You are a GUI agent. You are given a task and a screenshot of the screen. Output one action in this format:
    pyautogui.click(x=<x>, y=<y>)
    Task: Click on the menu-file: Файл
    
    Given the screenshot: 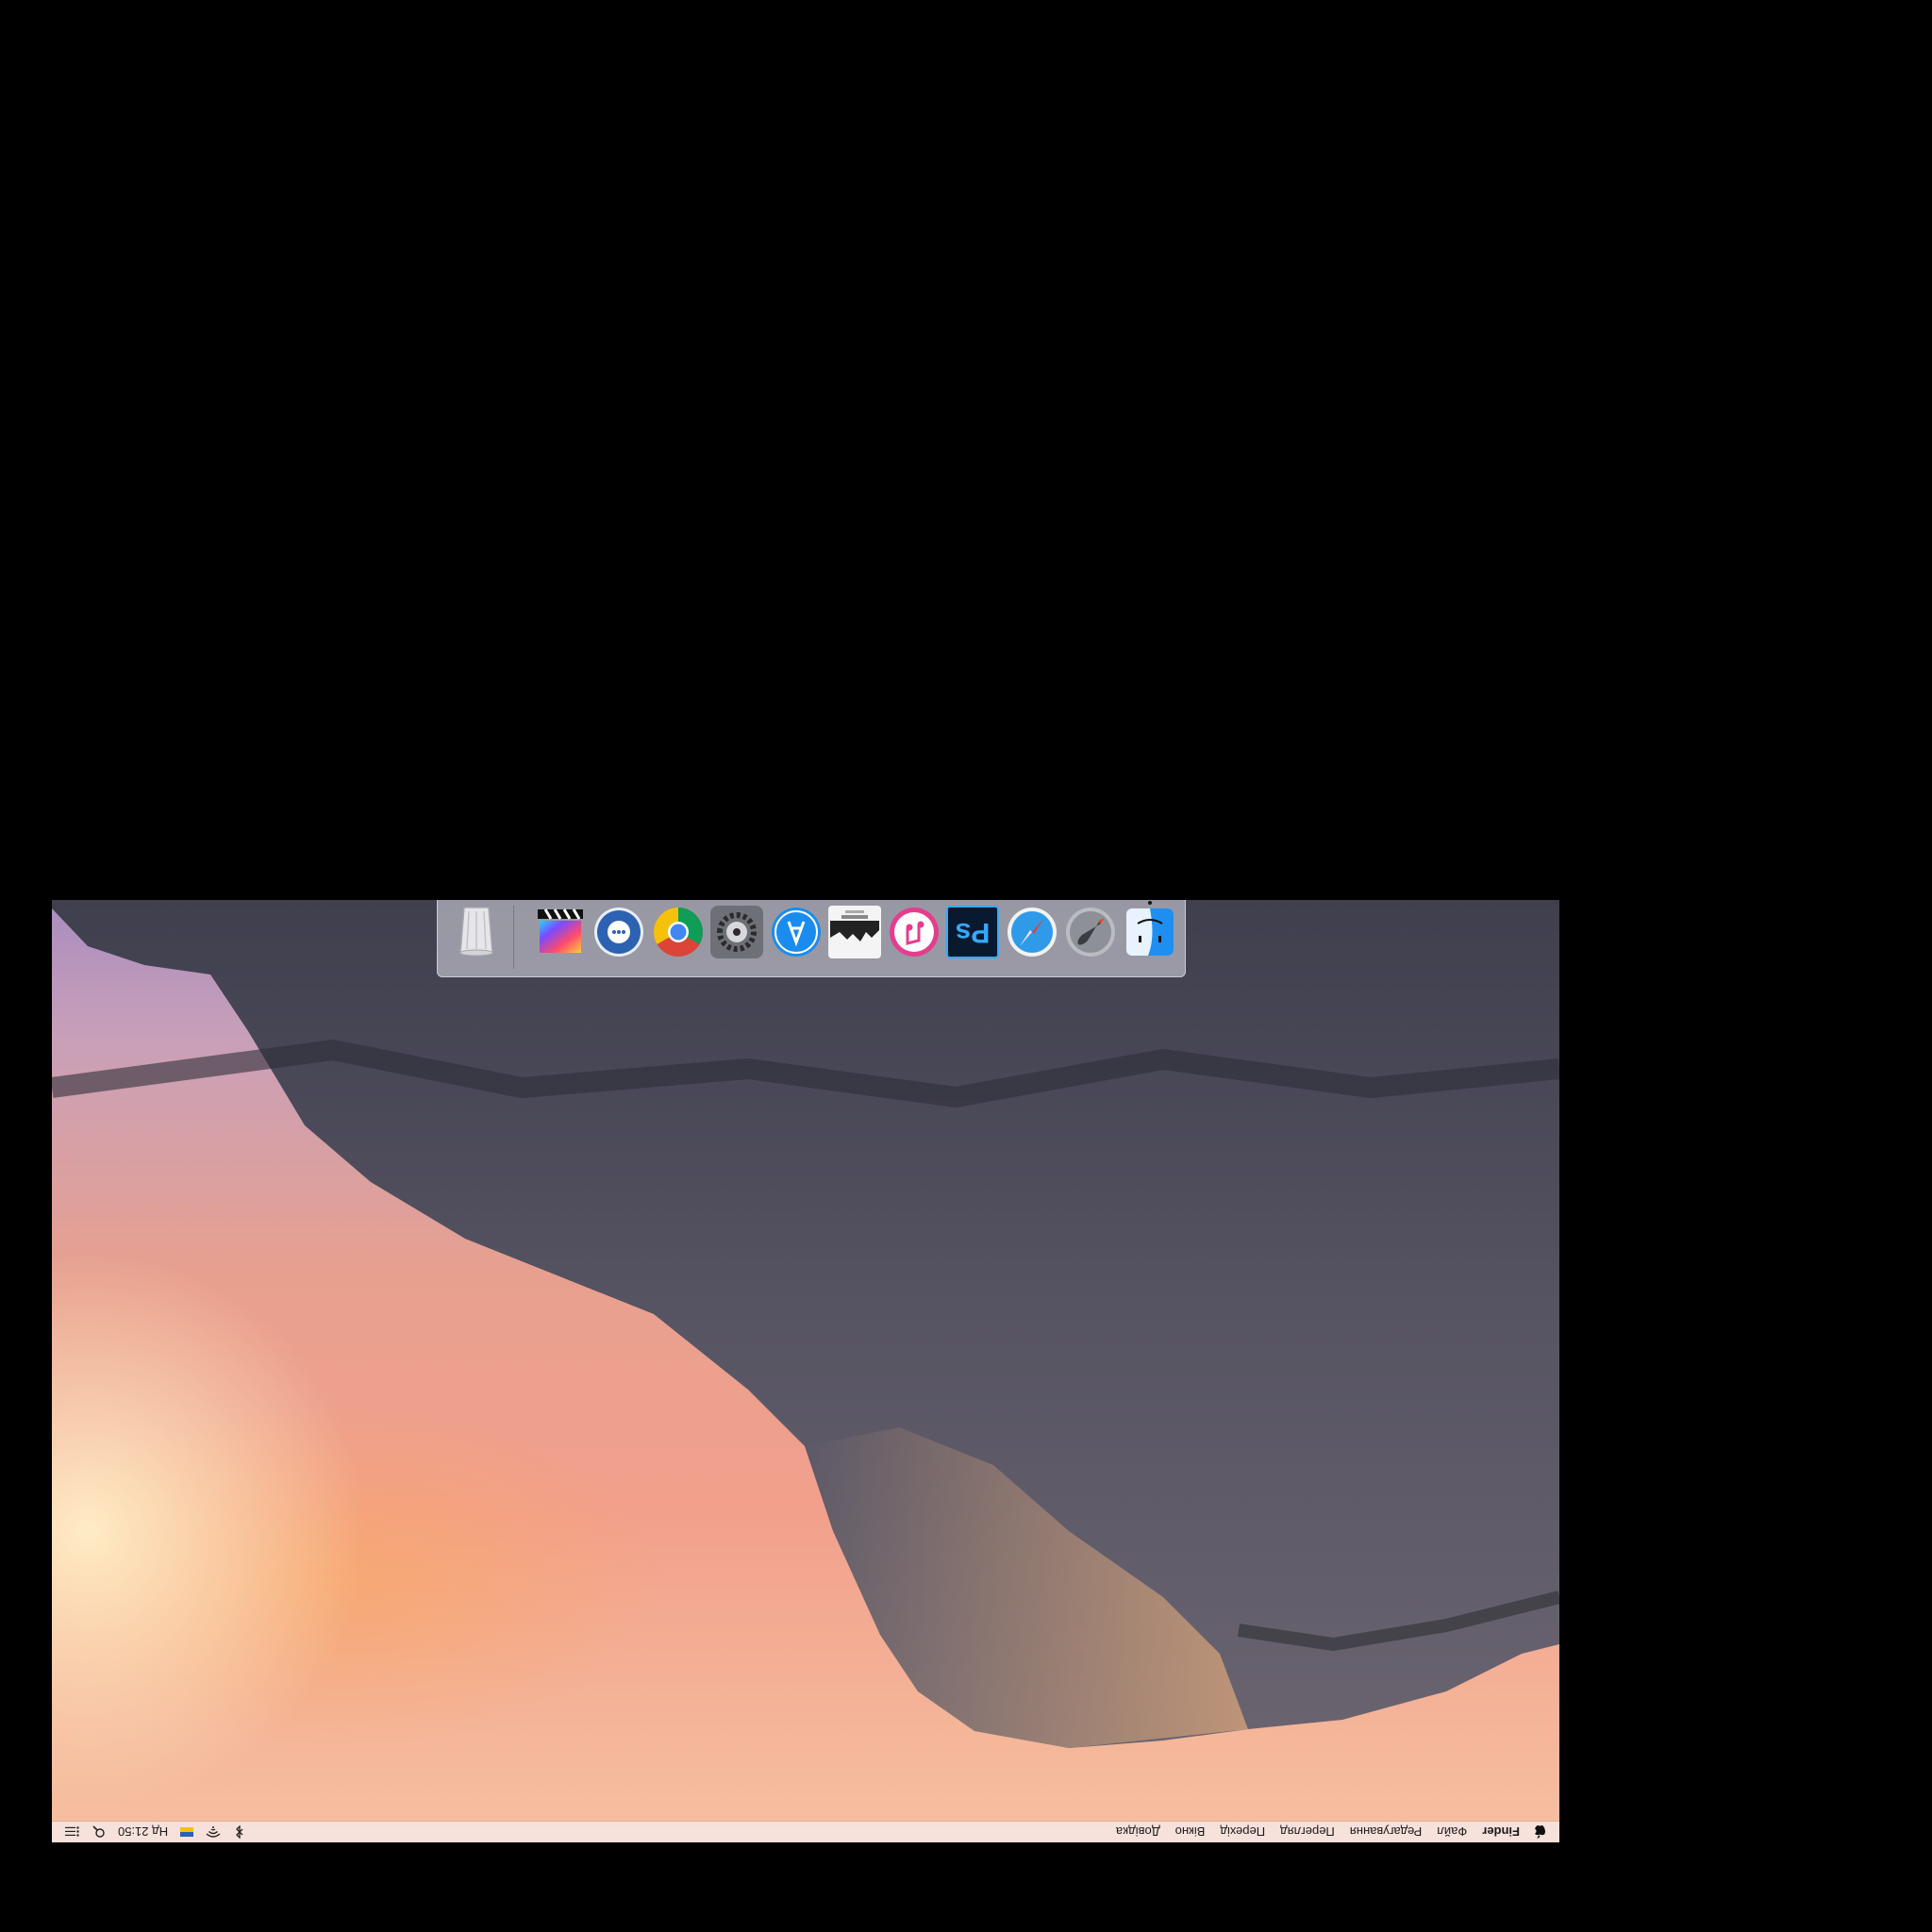 What is the action you would take?
    pyautogui.click(x=1452, y=1833)
    